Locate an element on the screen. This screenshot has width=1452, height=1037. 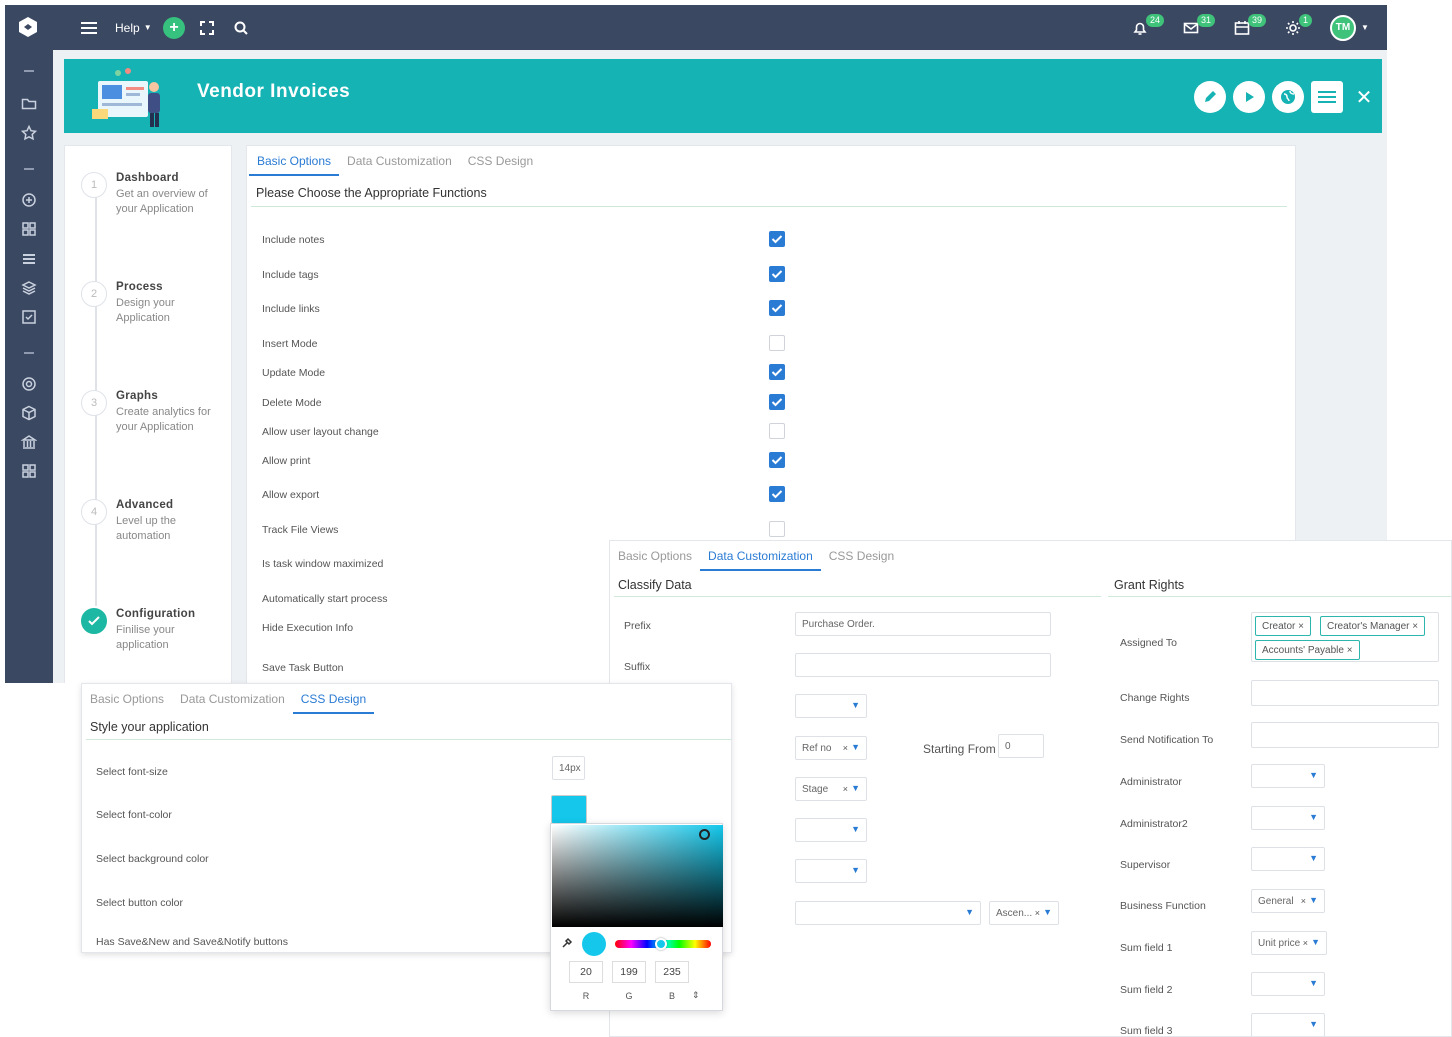
hue-handle is located at coordinates (661, 944).